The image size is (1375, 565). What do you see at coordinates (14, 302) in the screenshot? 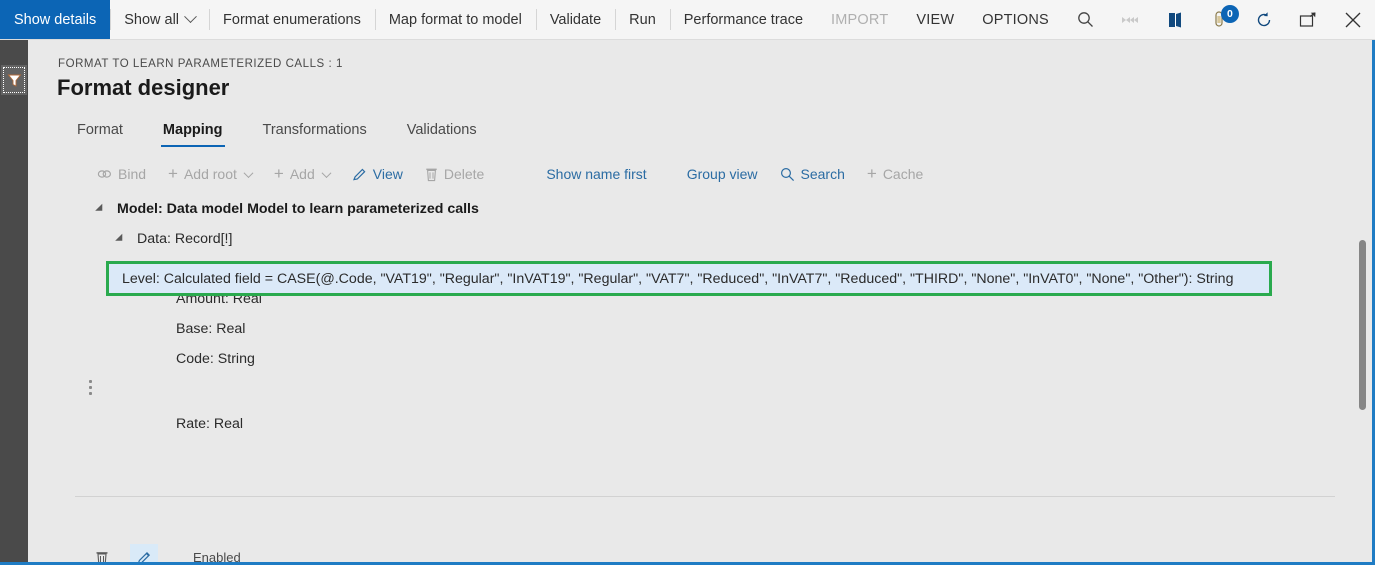
I see `left-rail` at bounding box center [14, 302].